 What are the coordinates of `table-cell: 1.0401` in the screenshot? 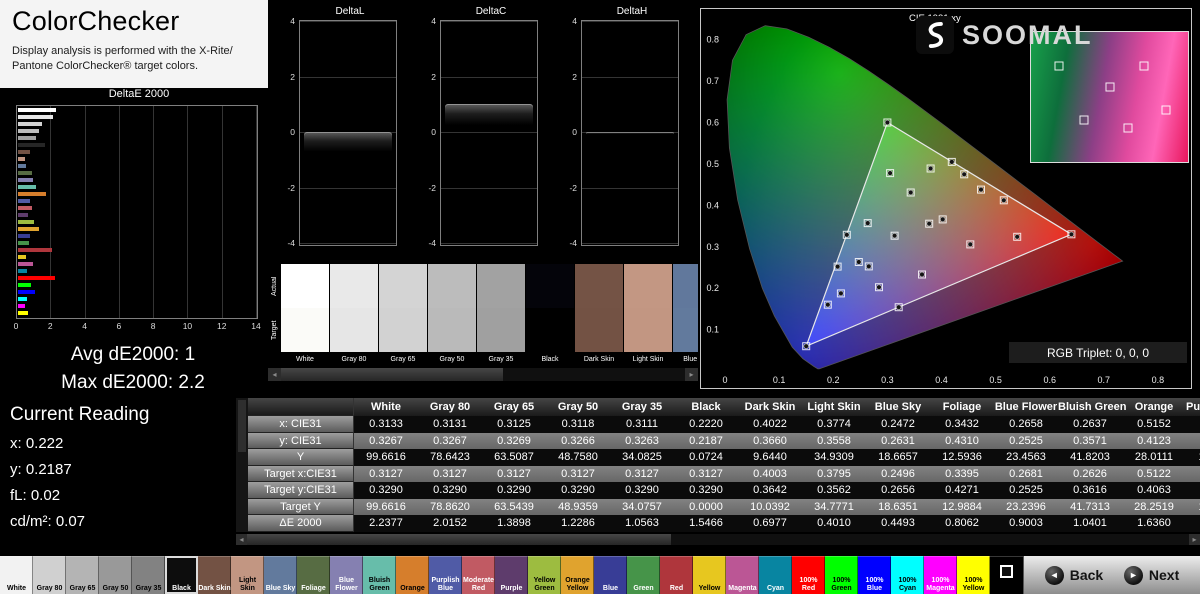 It's located at (1090, 523).